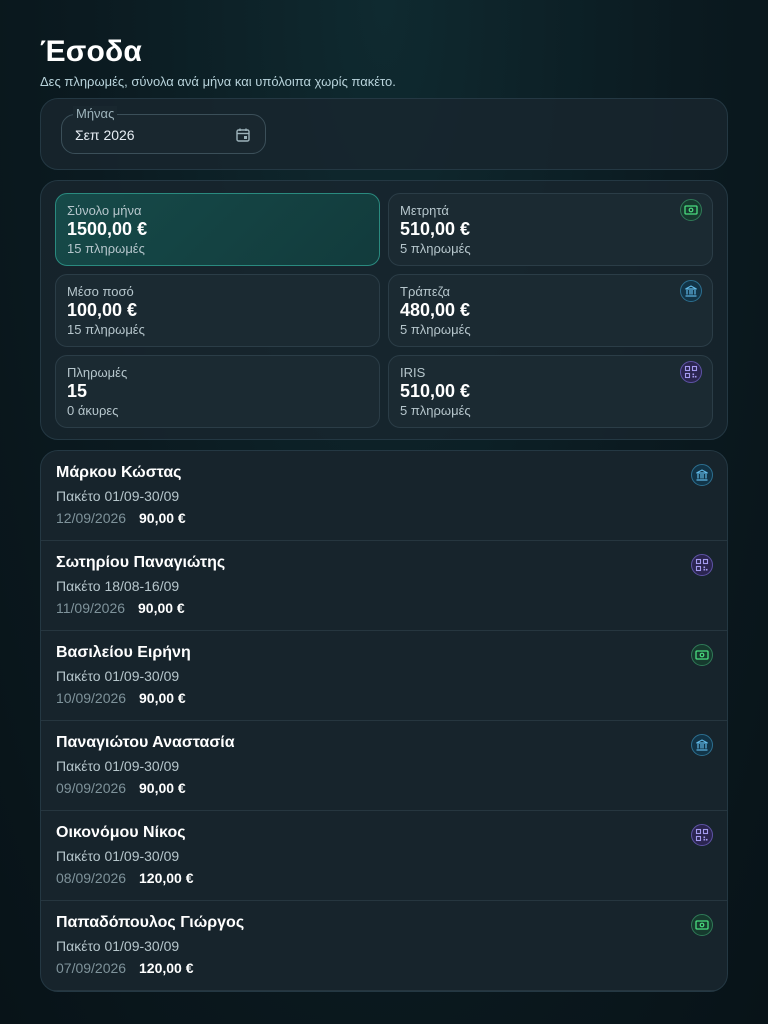 The height and width of the screenshot is (1024, 768). What do you see at coordinates (217, 229) in the screenshot?
I see `stat-total-month: Σύνολο μήνα 1500,00 € 15 πληρωμές` at bounding box center [217, 229].